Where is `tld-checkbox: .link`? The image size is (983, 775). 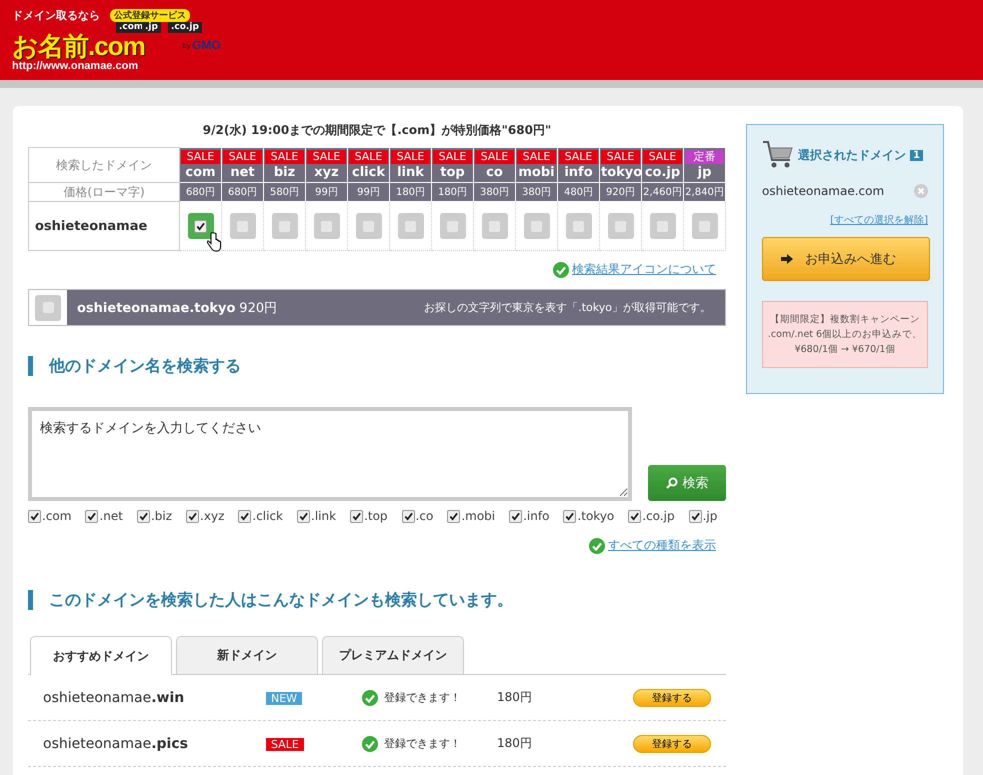 tld-checkbox: .link is located at coordinates (316, 516).